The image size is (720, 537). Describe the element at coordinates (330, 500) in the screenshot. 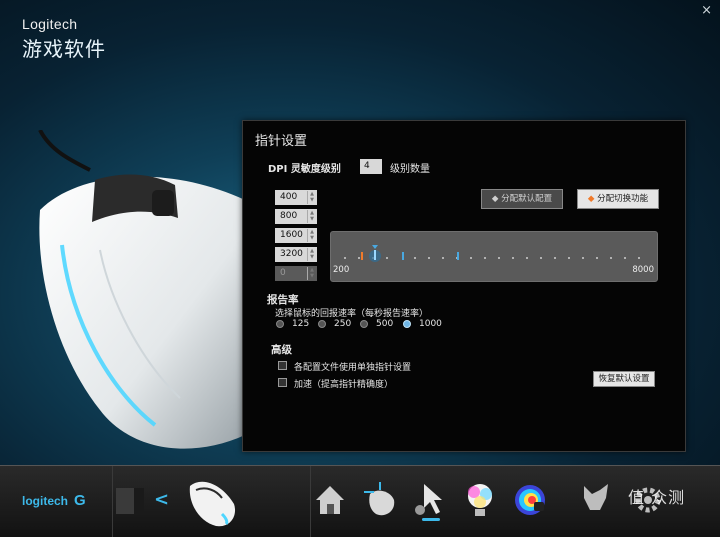

I see `home-icon` at that location.